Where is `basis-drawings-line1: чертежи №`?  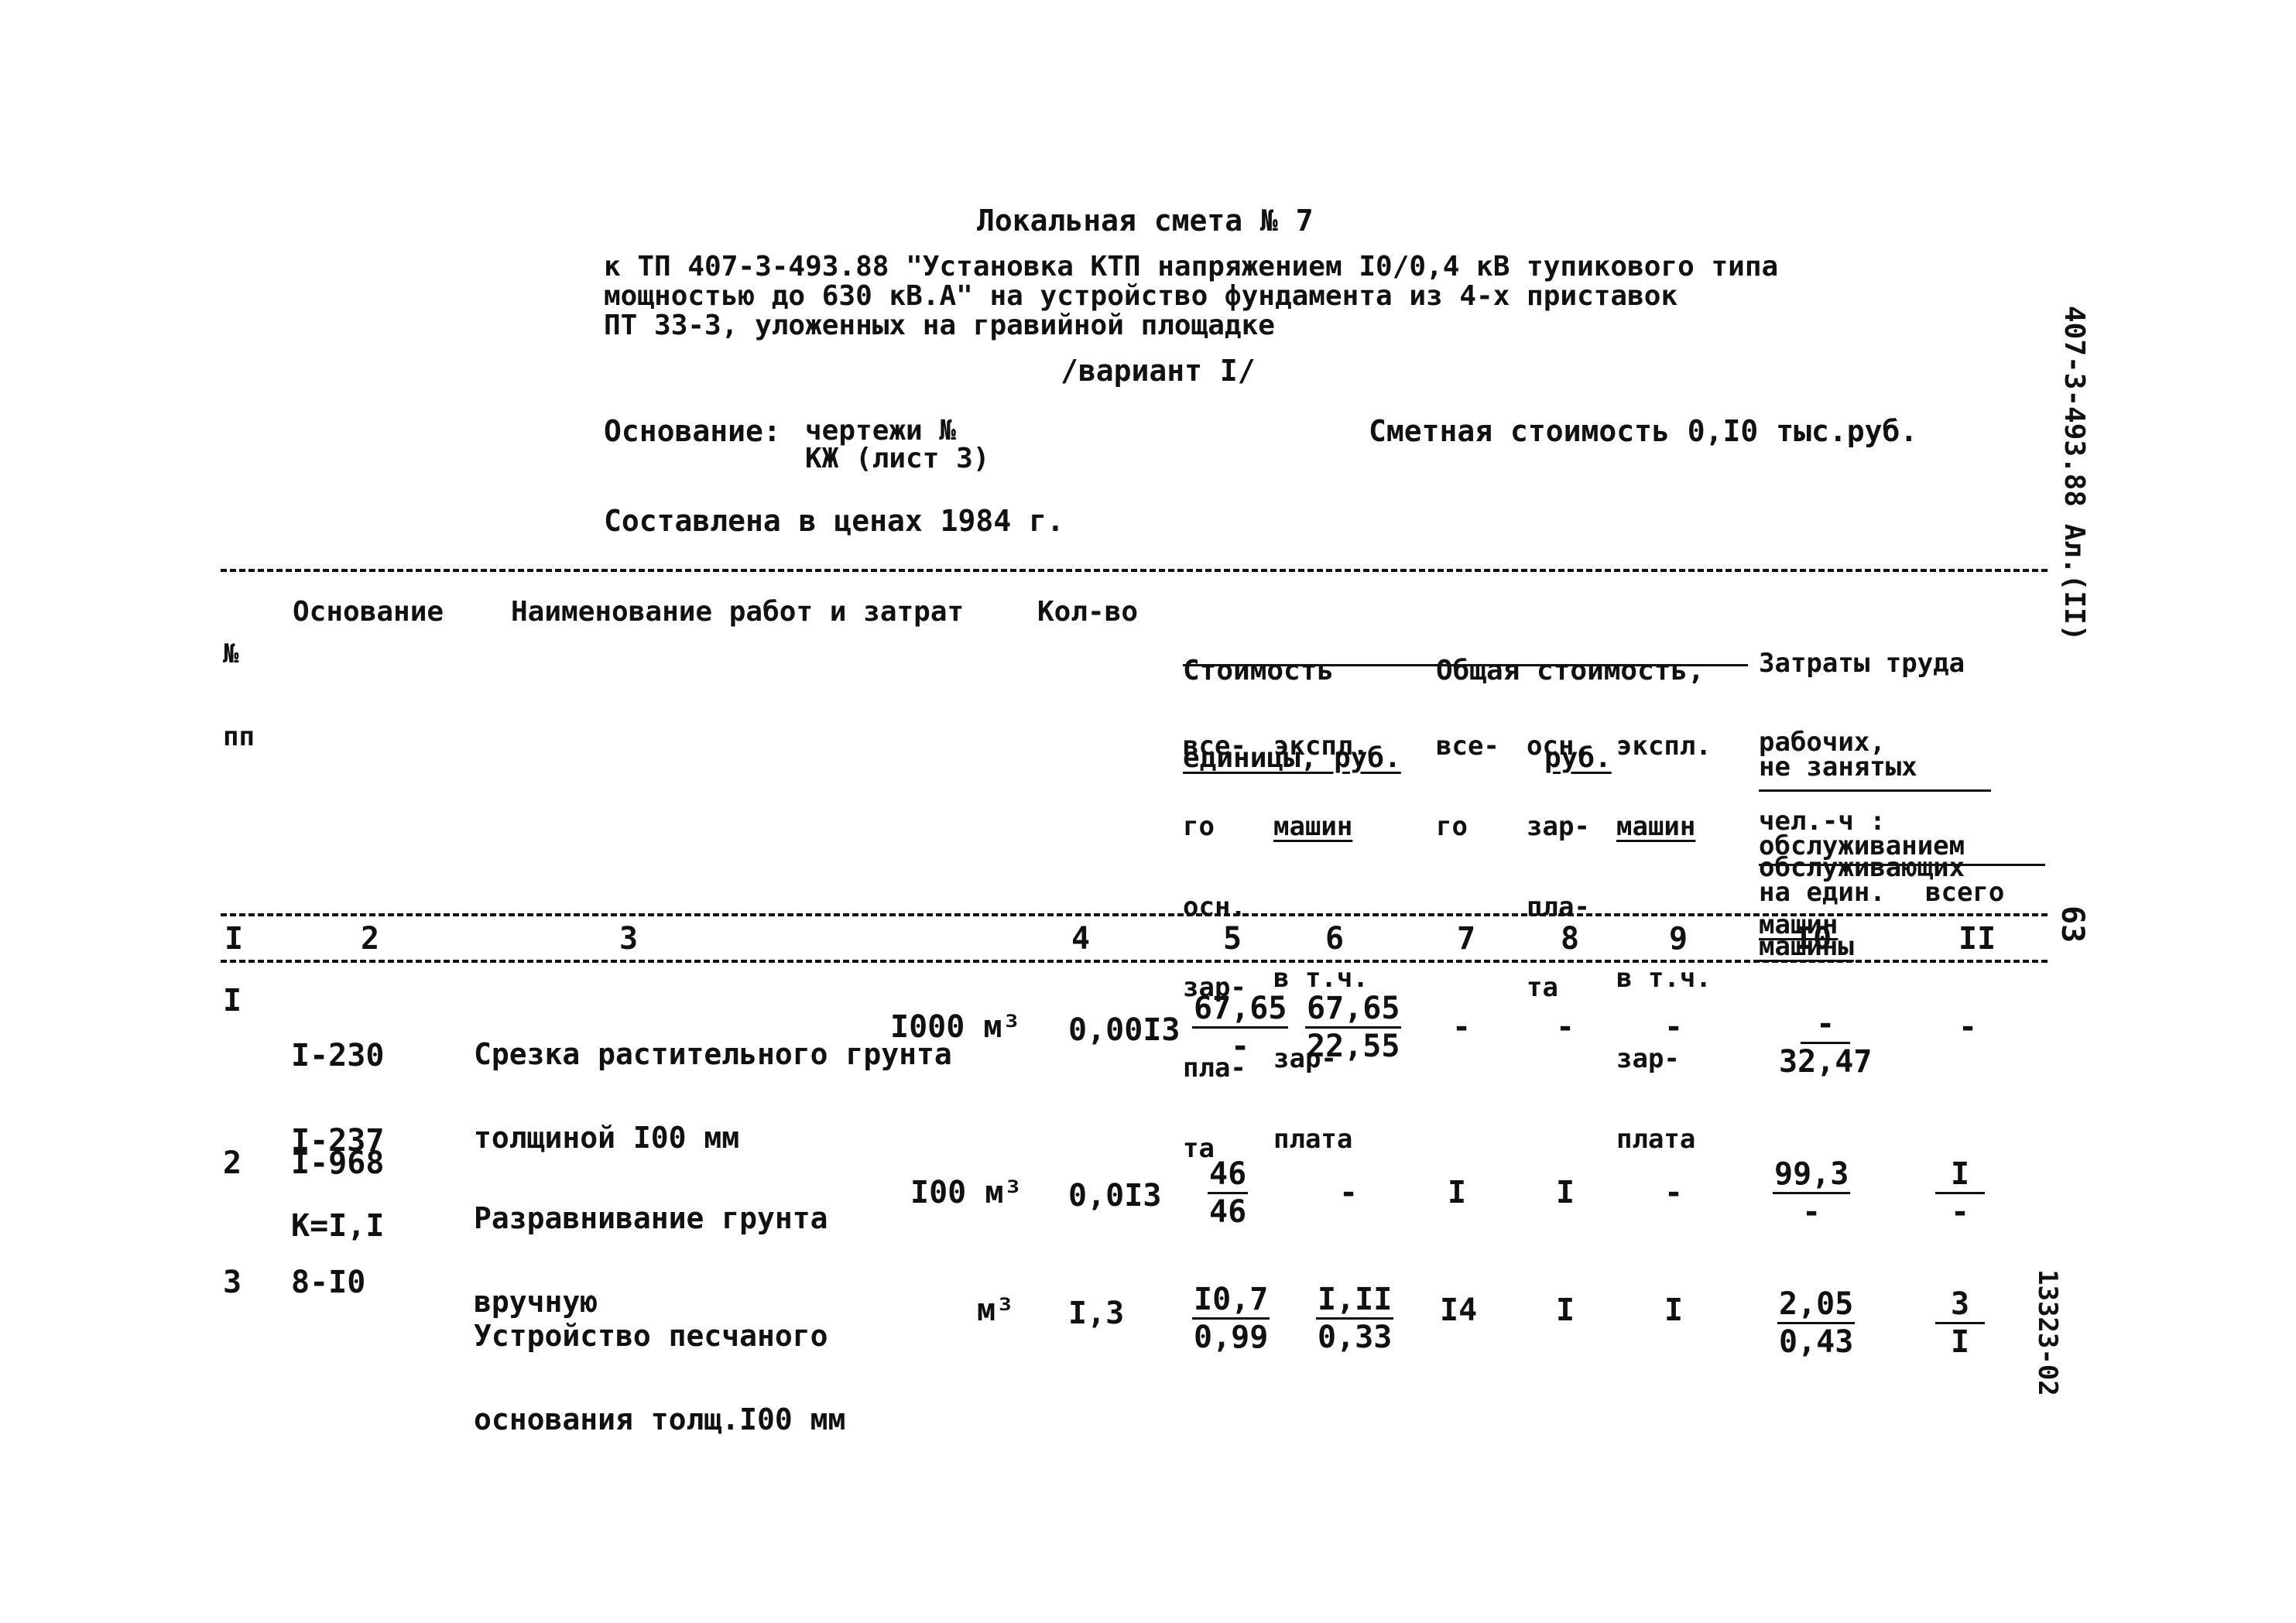 basis-drawings-line1: чертежи № is located at coordinates (881, 431).